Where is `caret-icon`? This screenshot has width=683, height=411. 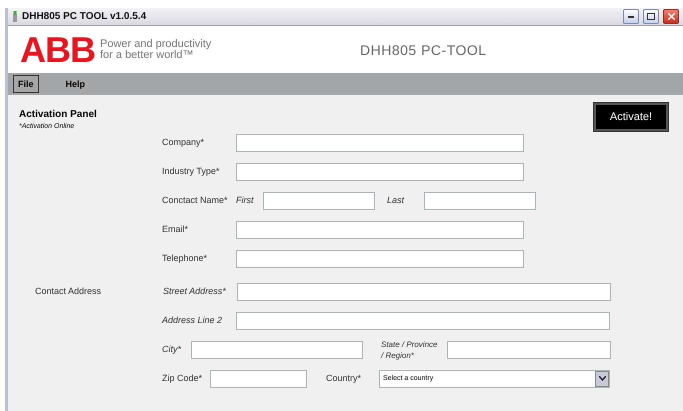 caret-icon is located at coordinates (602, 378).